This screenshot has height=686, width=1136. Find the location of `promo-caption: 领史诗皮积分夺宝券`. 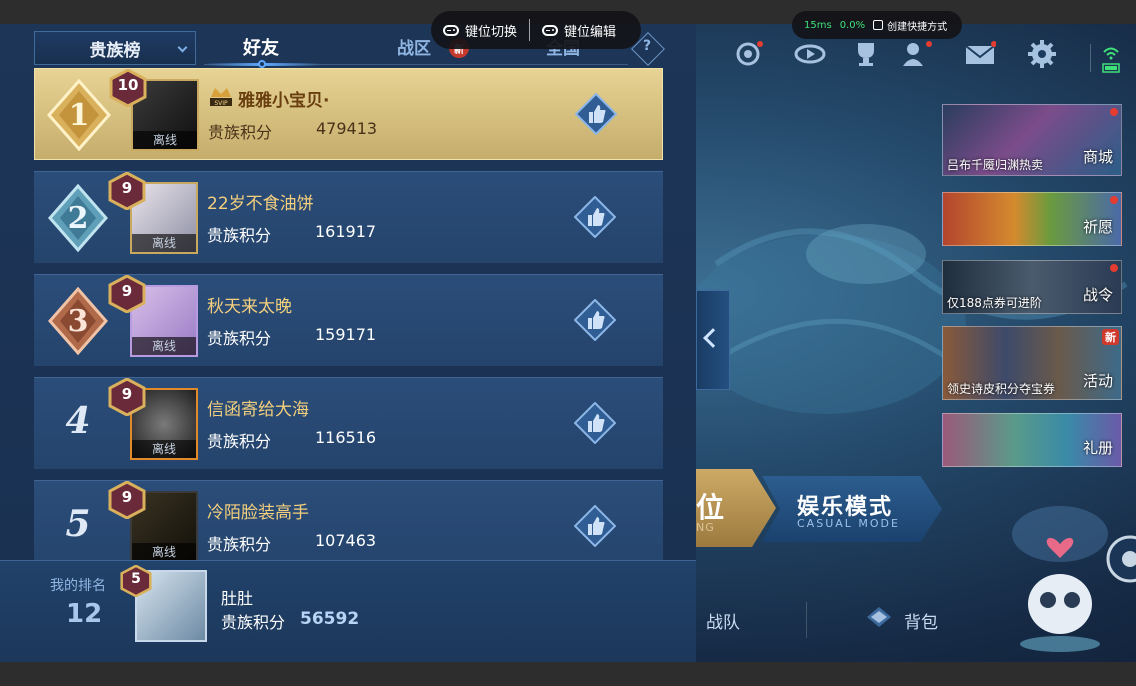

promo-caption: 领史诗皮积分夺宝券 is located at coordinates (1001, 389).